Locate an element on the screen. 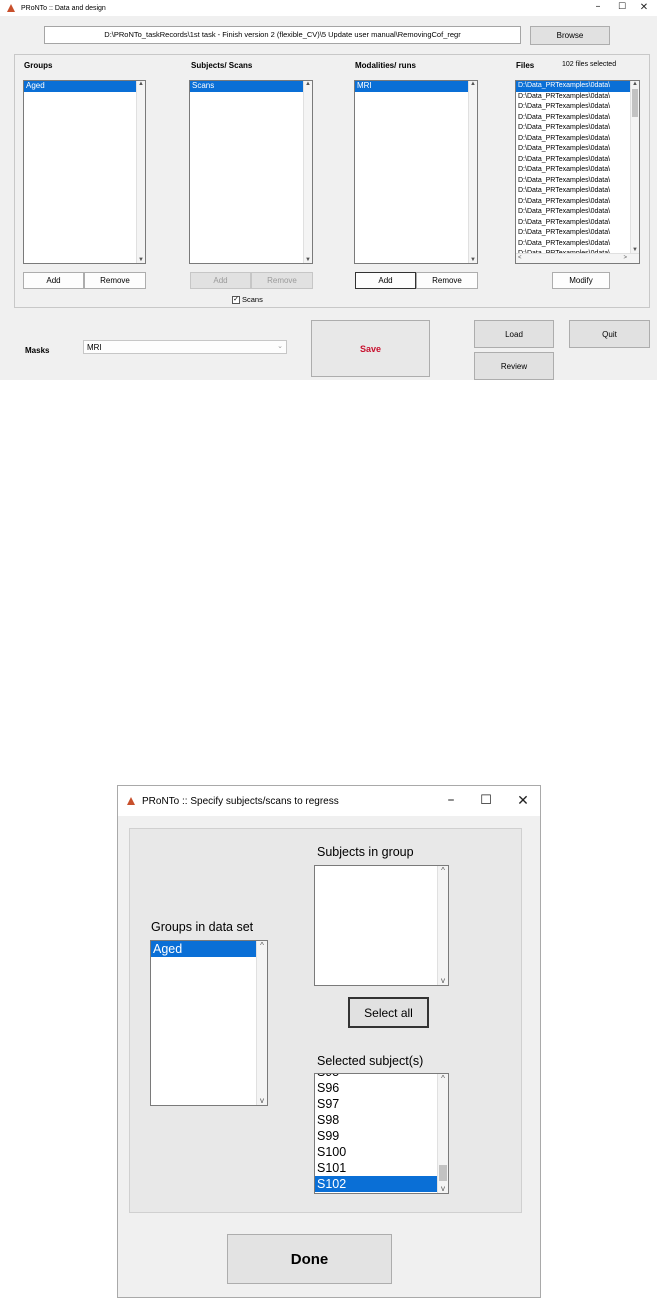 The image size is (657, 1298). list-item: S100 is located at coordinates (376, 1152).